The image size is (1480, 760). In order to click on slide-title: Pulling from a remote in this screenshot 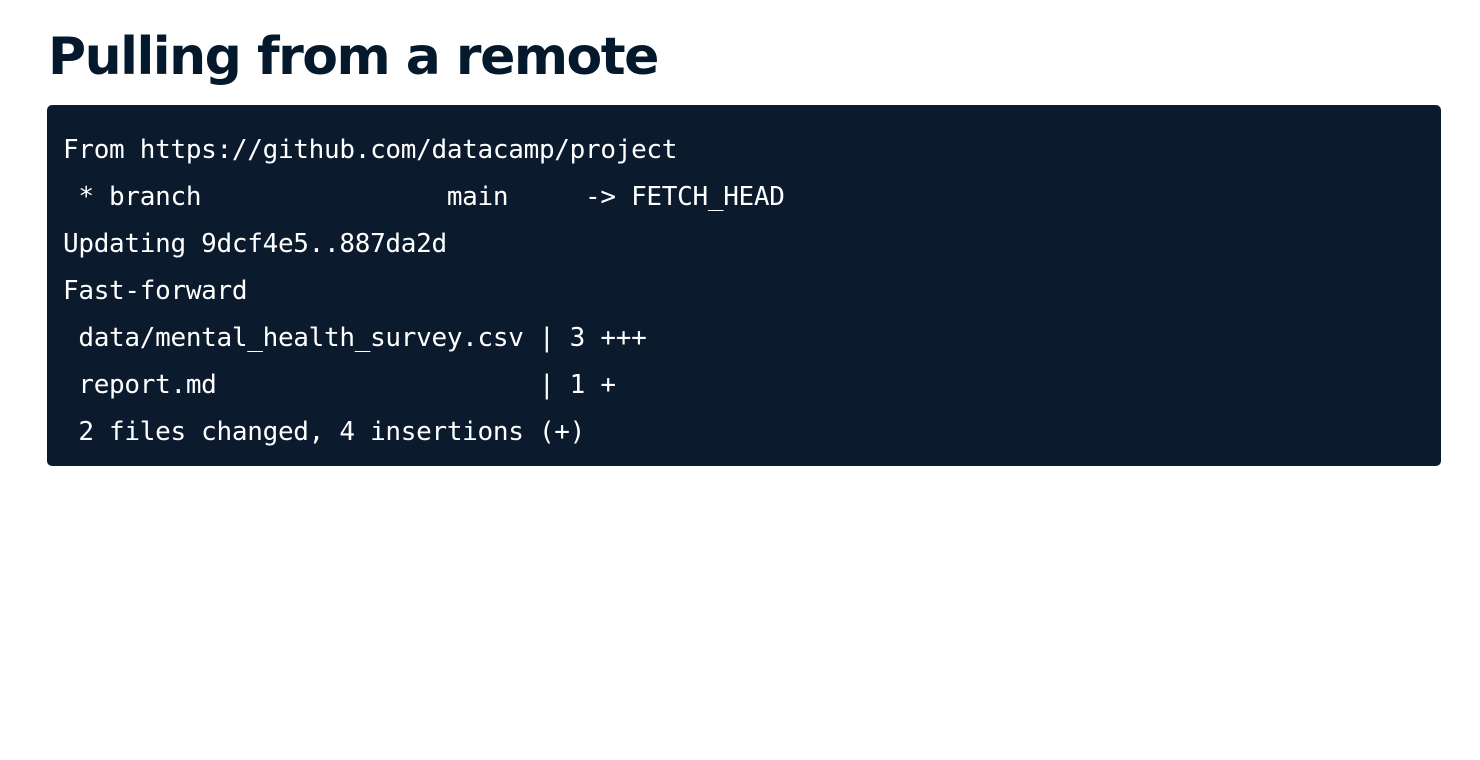, I will do `click(353, 57)`.